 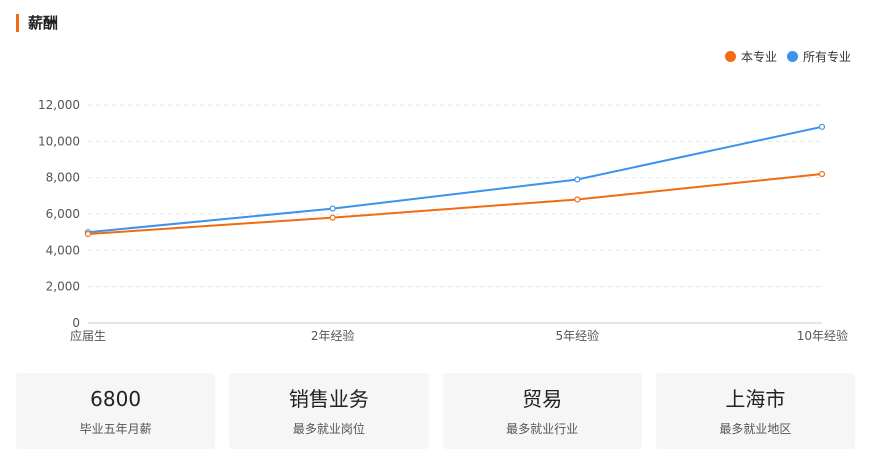 I want to click on summary-card-value: 上海市, so click(x=755, y=398).